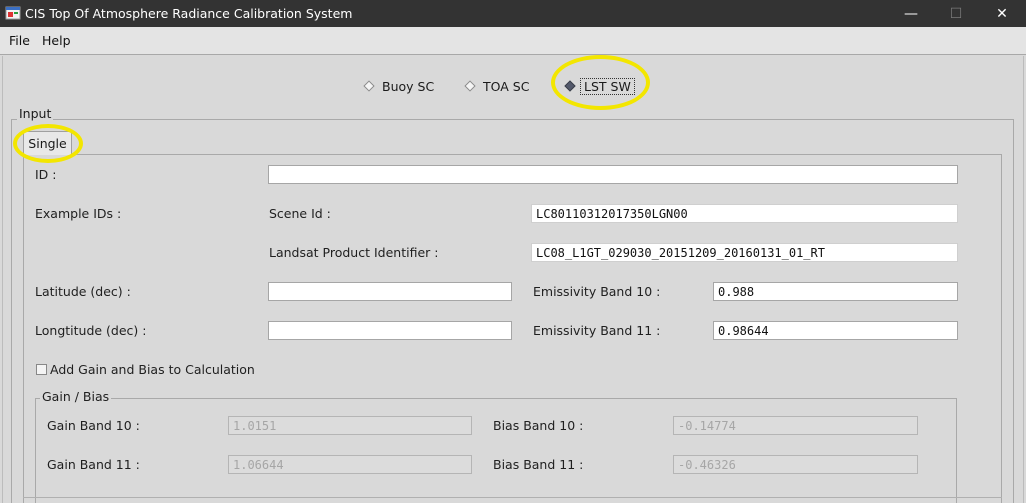 The height and width of the screenshot is (503, 1026). Describe the element at coordinates (13, 13) in the screenshot. I see `app-window-icon` at that location.